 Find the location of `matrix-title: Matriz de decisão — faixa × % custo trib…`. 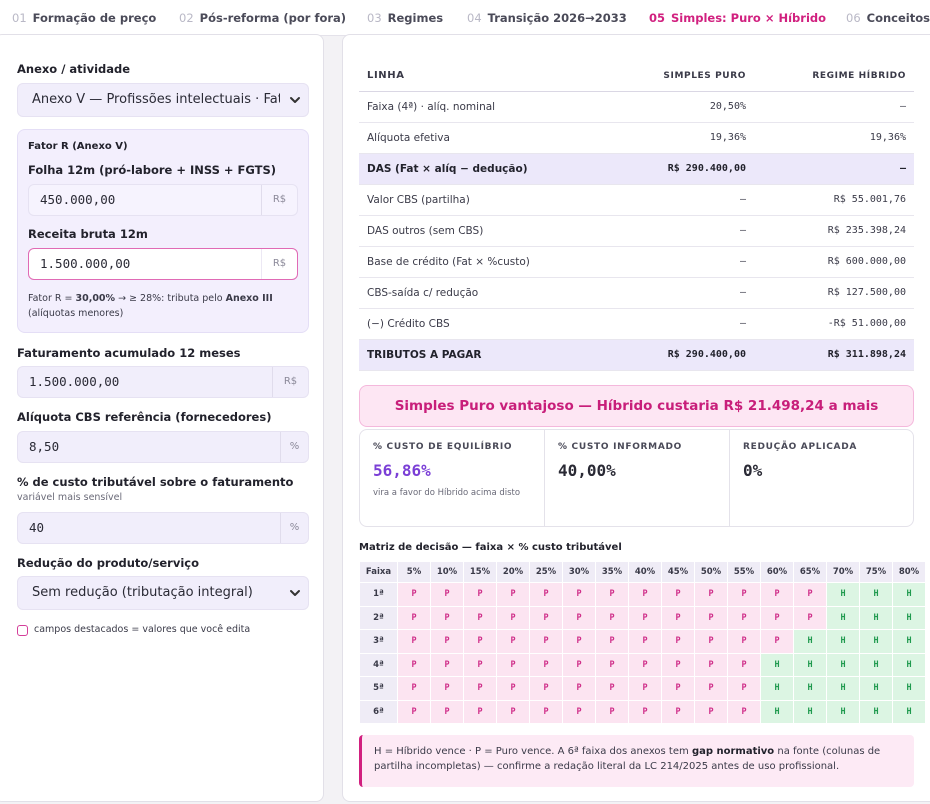

matrix-title: Matriz de decisão — faixa × % custo trib… is located at coordinates (490, 547).